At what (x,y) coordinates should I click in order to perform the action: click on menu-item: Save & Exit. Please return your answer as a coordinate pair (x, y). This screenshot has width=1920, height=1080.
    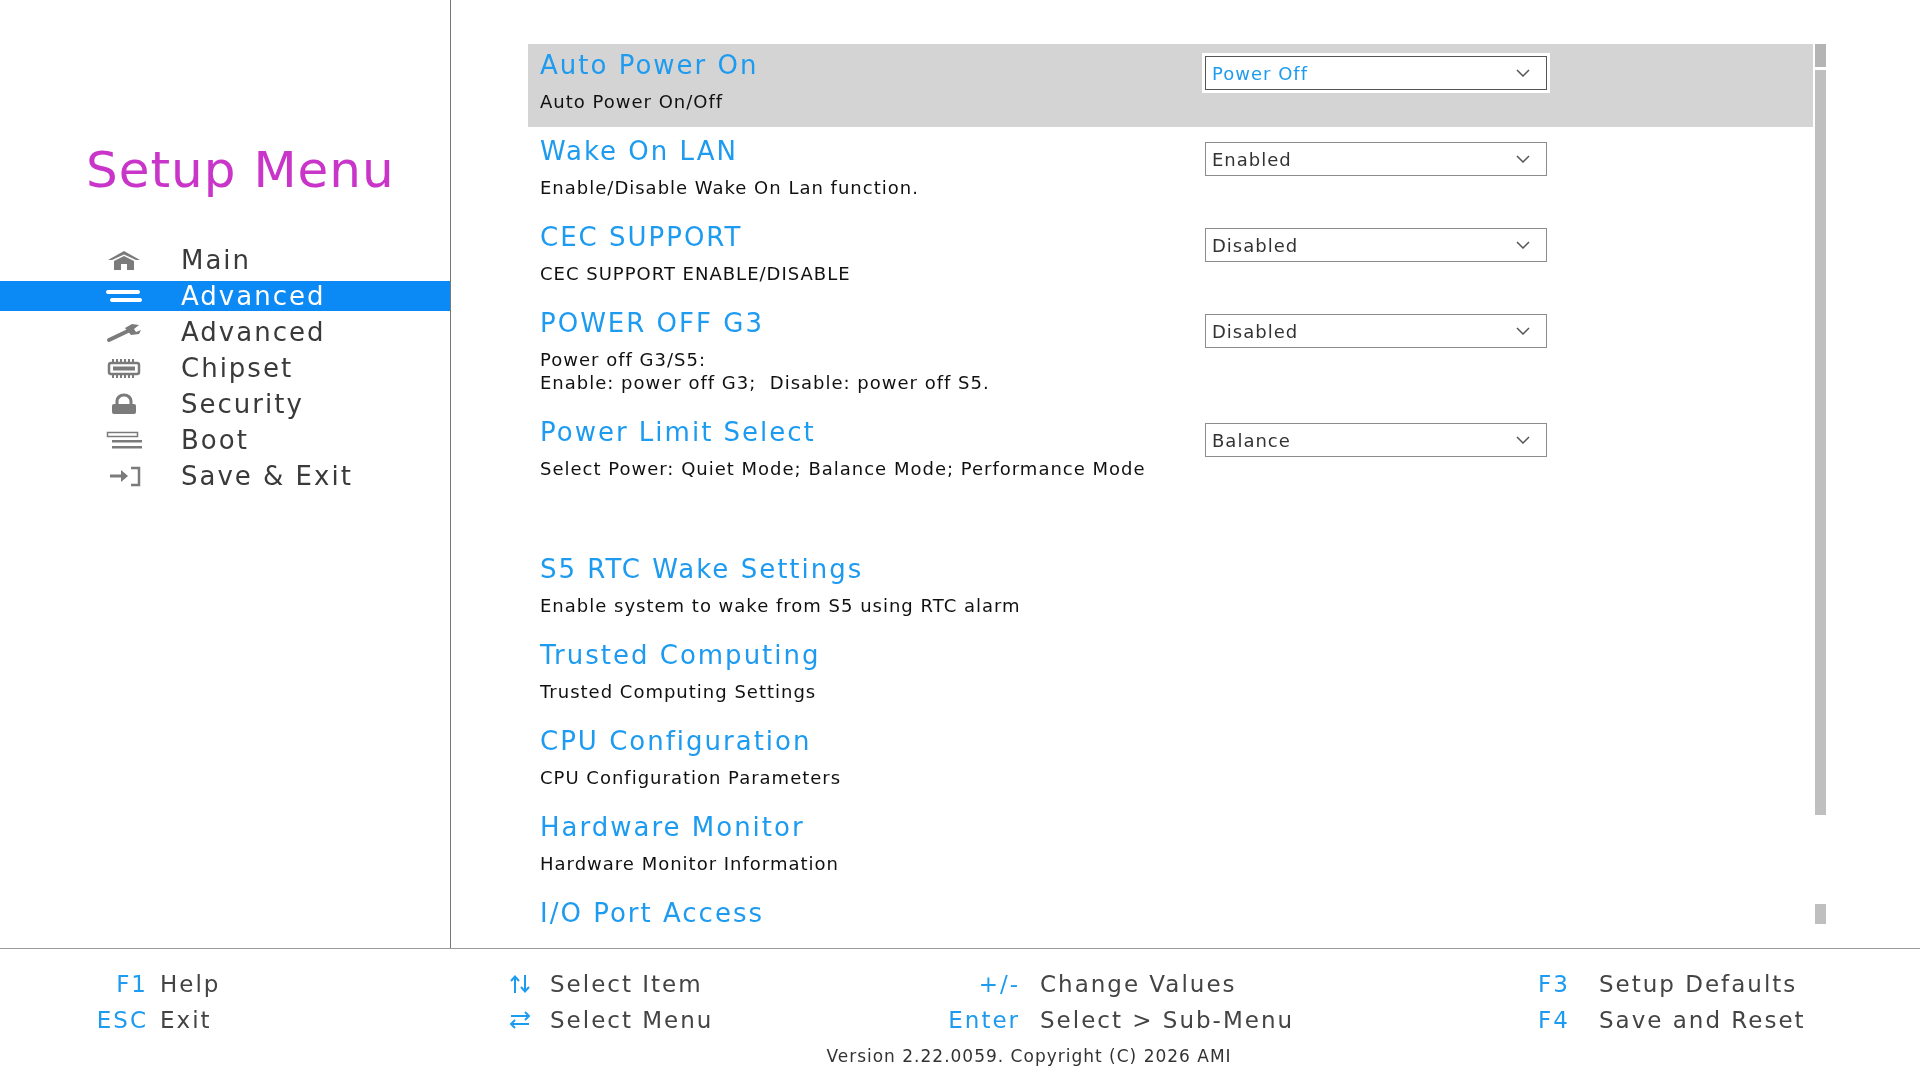
    Looking at the image, I should click on (225, 476).